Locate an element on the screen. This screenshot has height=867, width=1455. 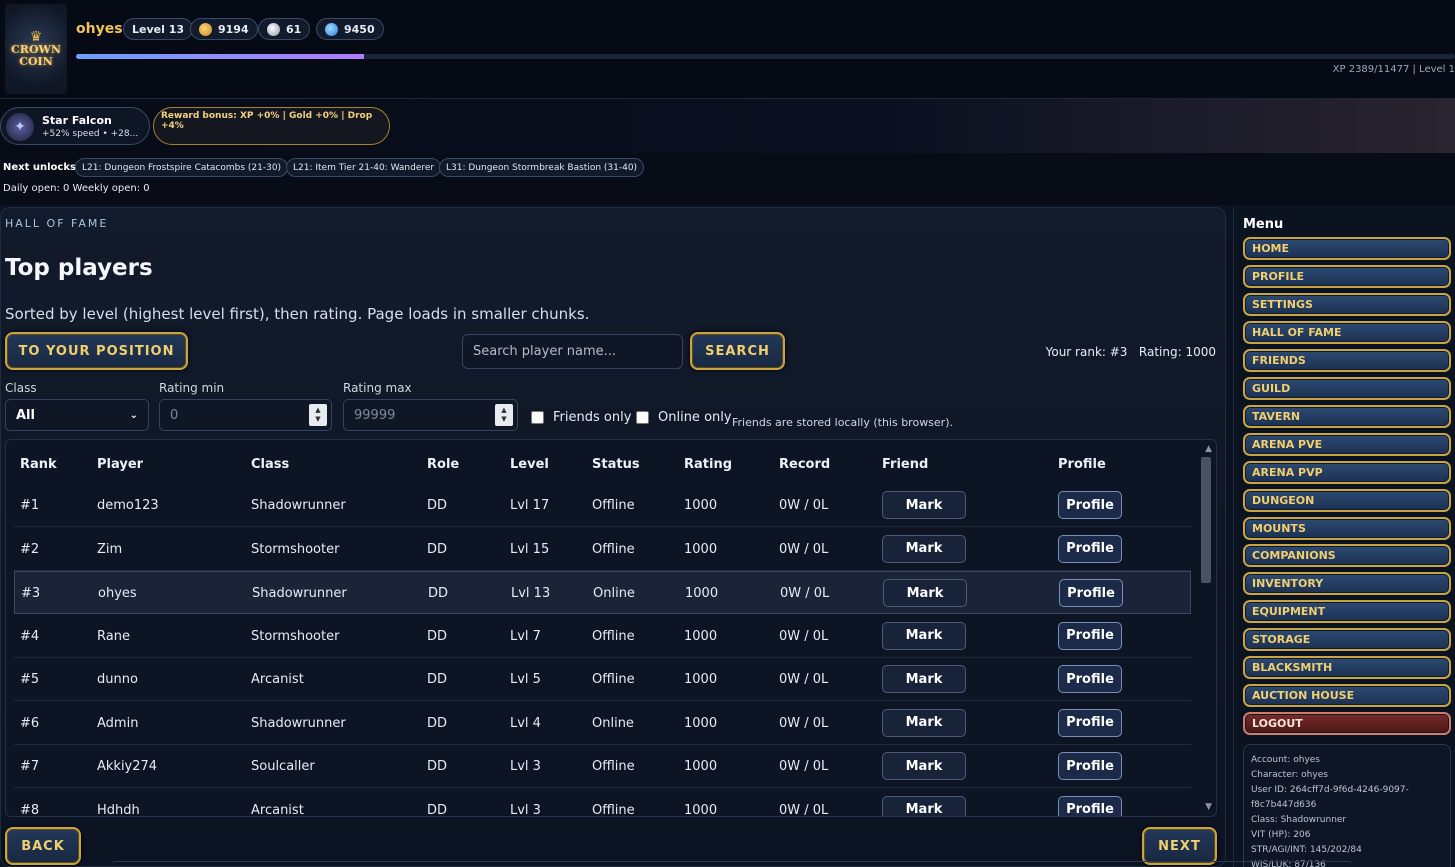
username: ohyes is located at coordinates (99, 29).